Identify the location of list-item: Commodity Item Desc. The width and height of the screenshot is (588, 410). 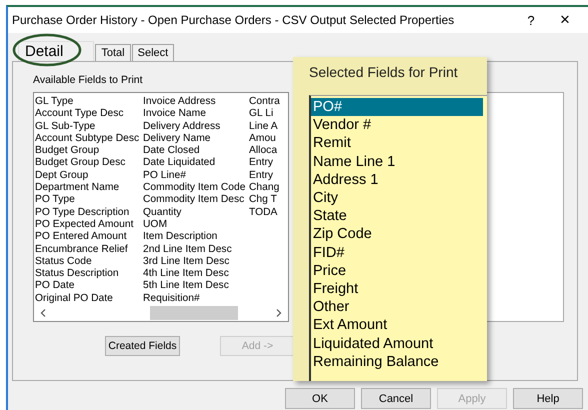
(196, 200).